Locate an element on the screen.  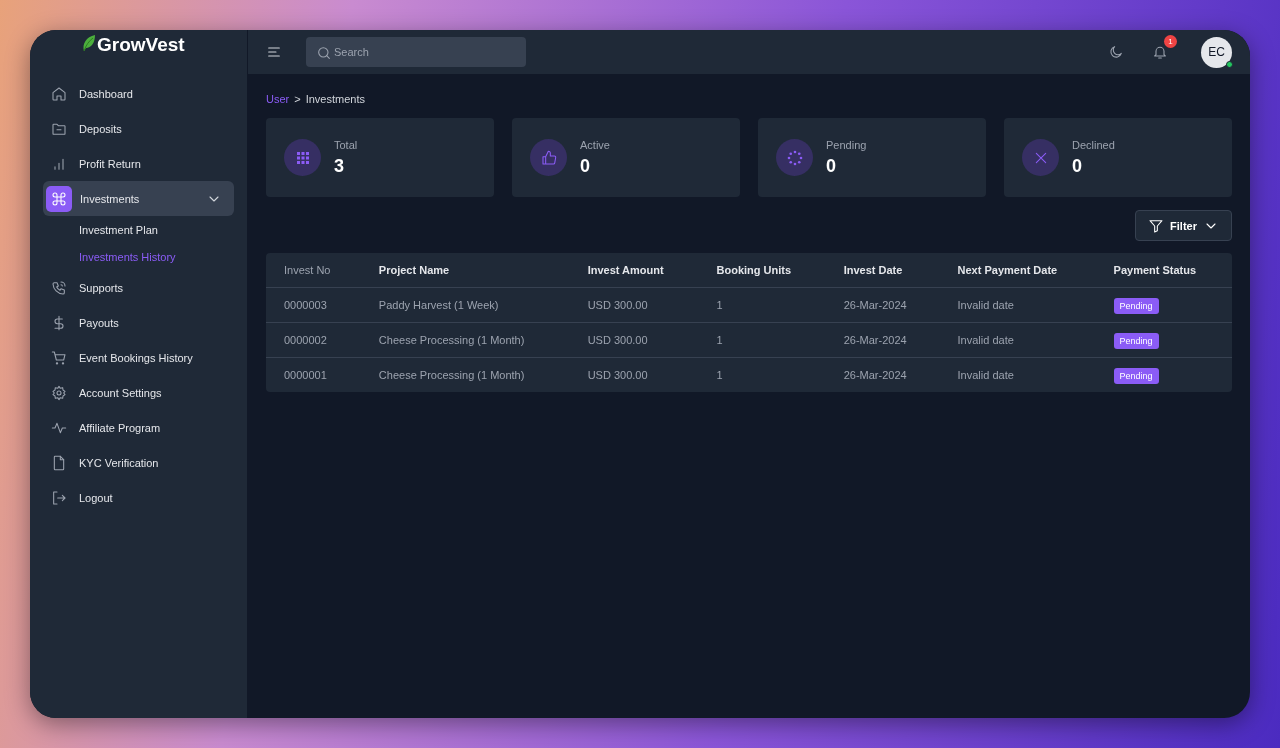
document-icon is located at coordinates (59, 462).